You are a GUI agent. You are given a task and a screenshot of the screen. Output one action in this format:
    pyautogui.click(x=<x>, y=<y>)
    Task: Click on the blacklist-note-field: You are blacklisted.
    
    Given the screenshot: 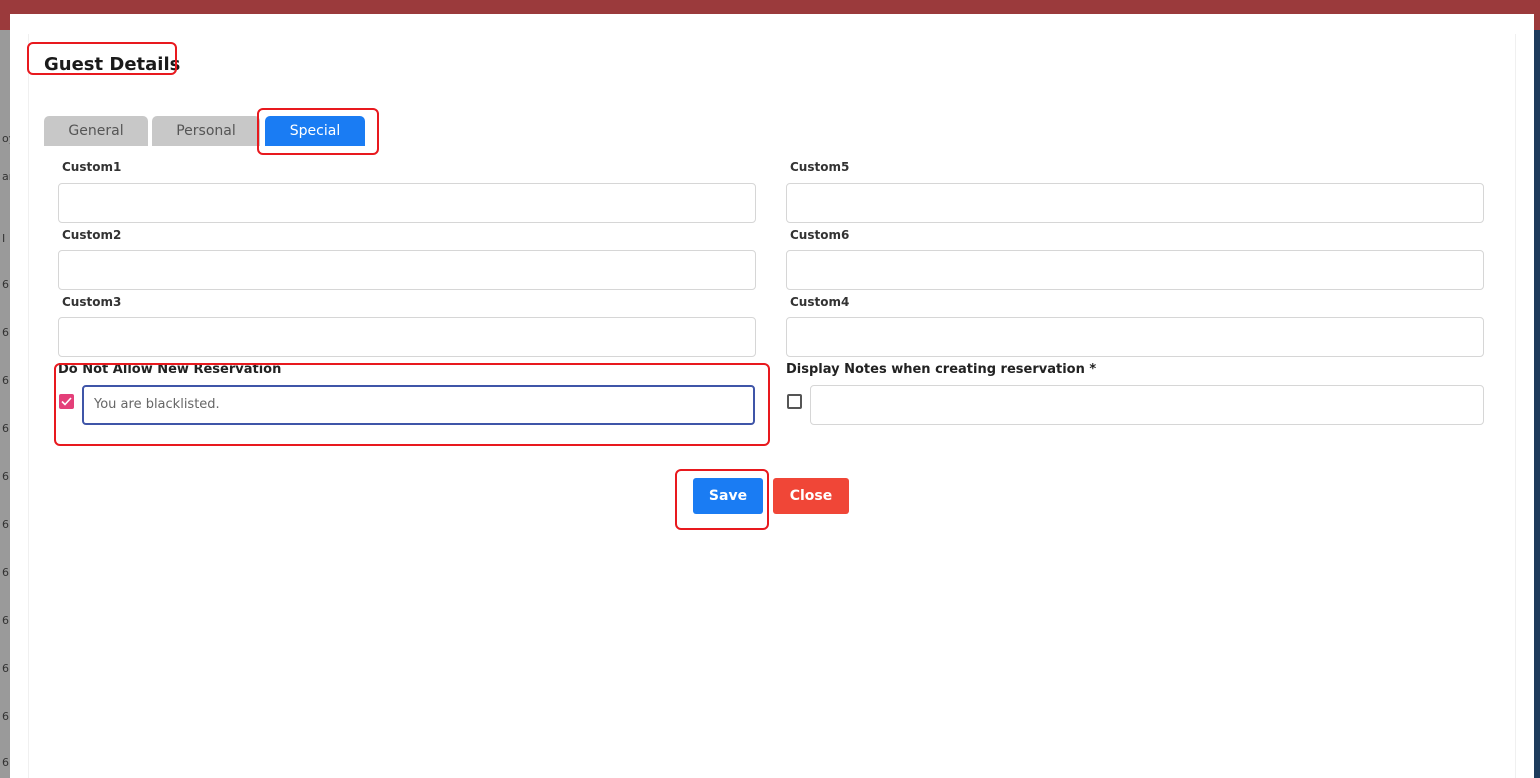 What is the action you would take?
    pyautogui.click(x=418, y=405)
    